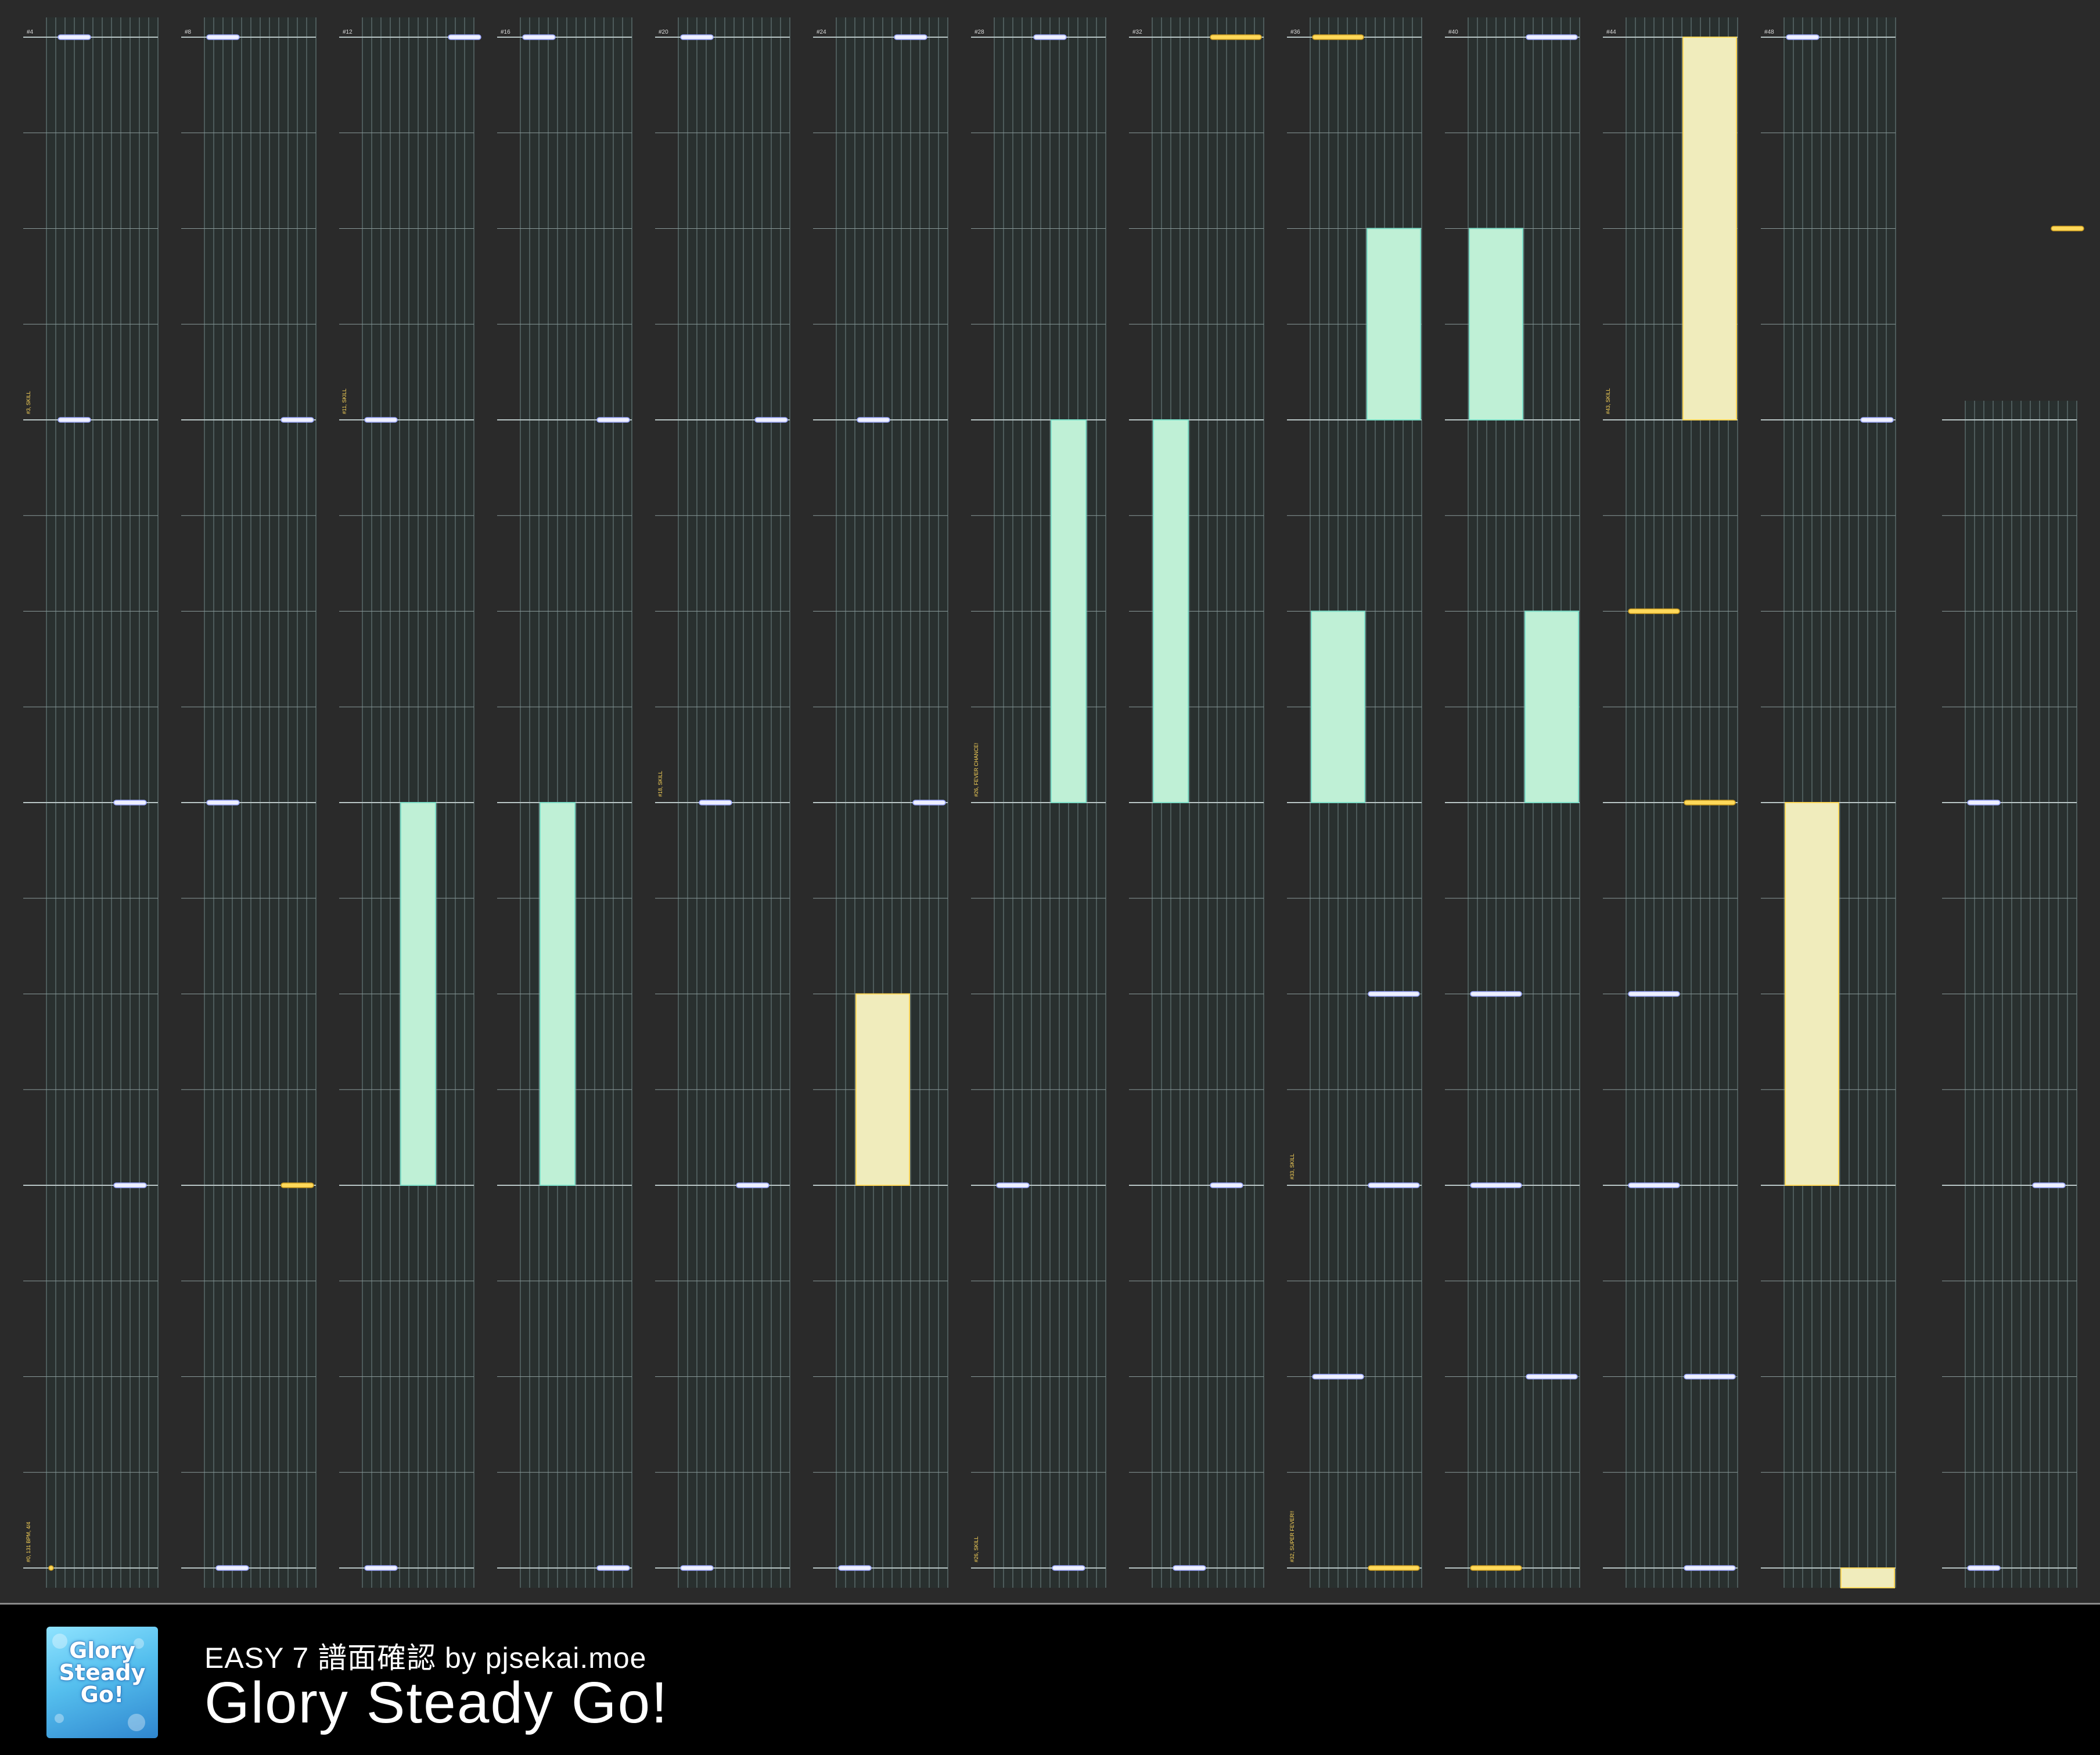  What do you see at coordinates (29, 402) in the screenshot?
I see `event-label: #3, SKILL` at bounding box center [29, 402].